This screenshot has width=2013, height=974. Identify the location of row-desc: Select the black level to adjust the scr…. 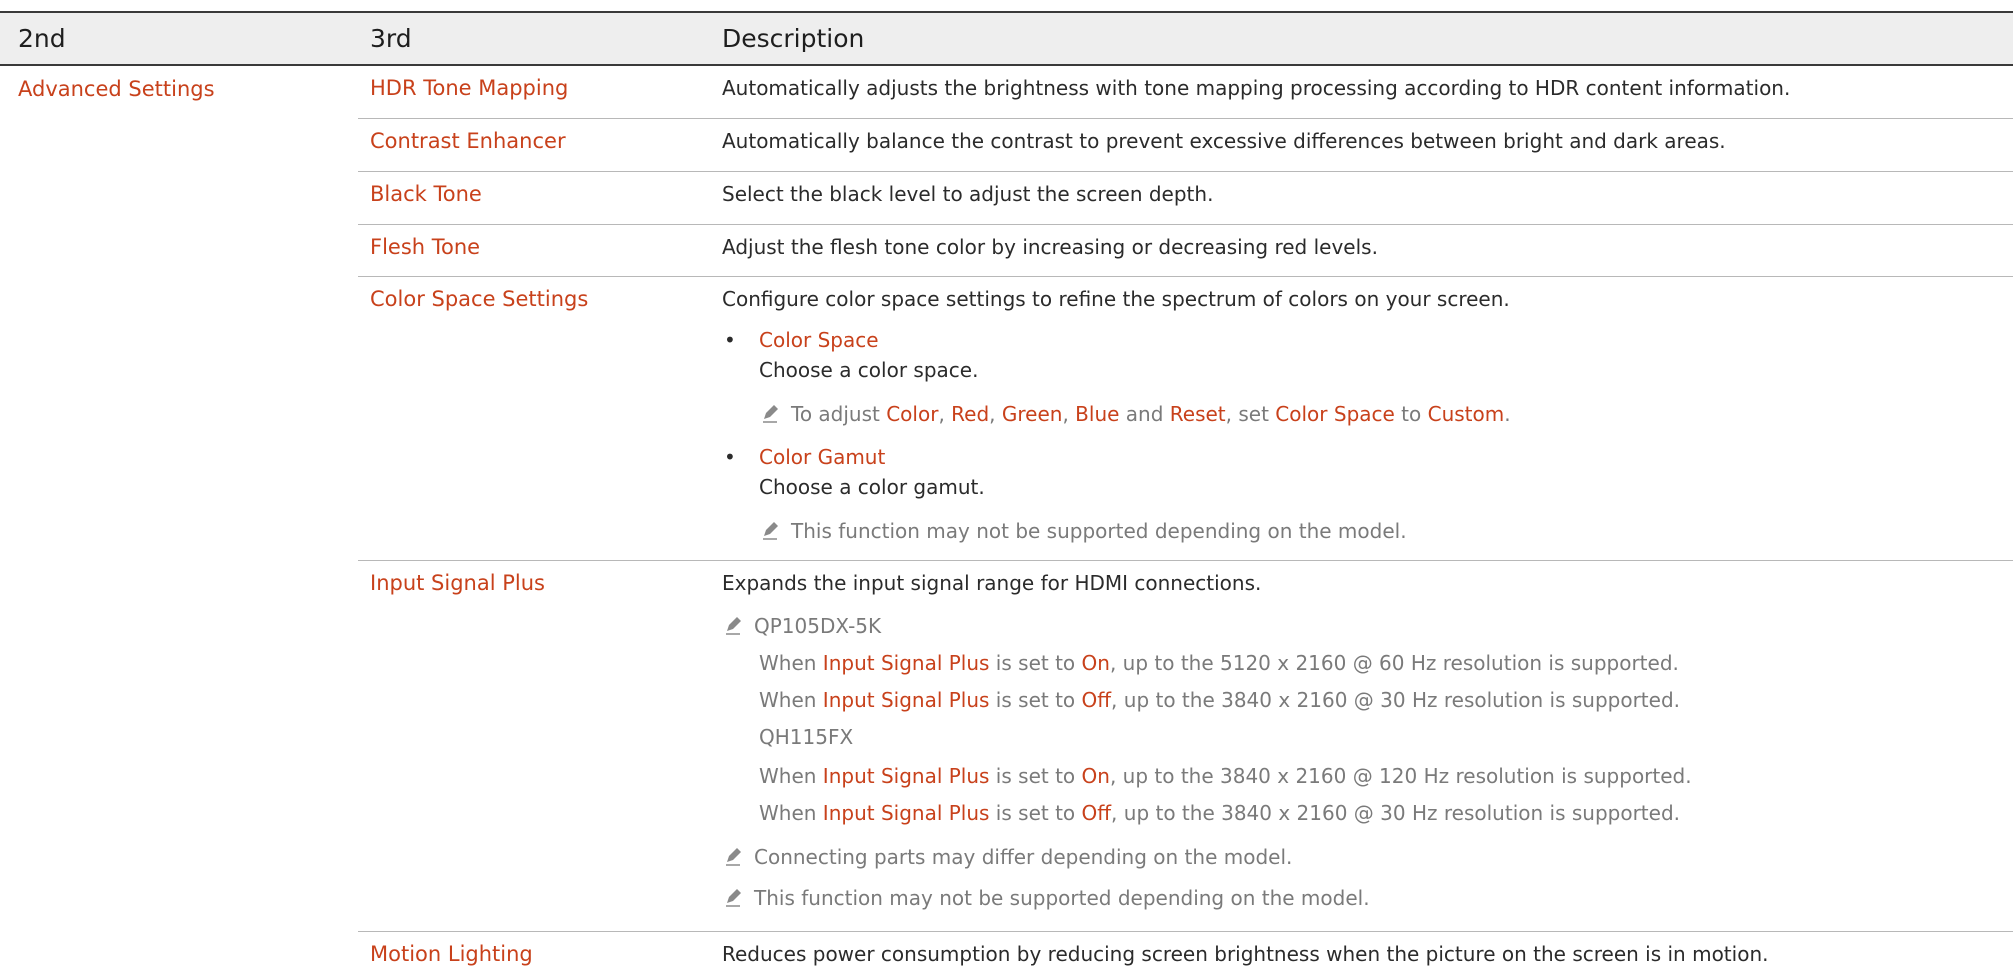
(968, 194).